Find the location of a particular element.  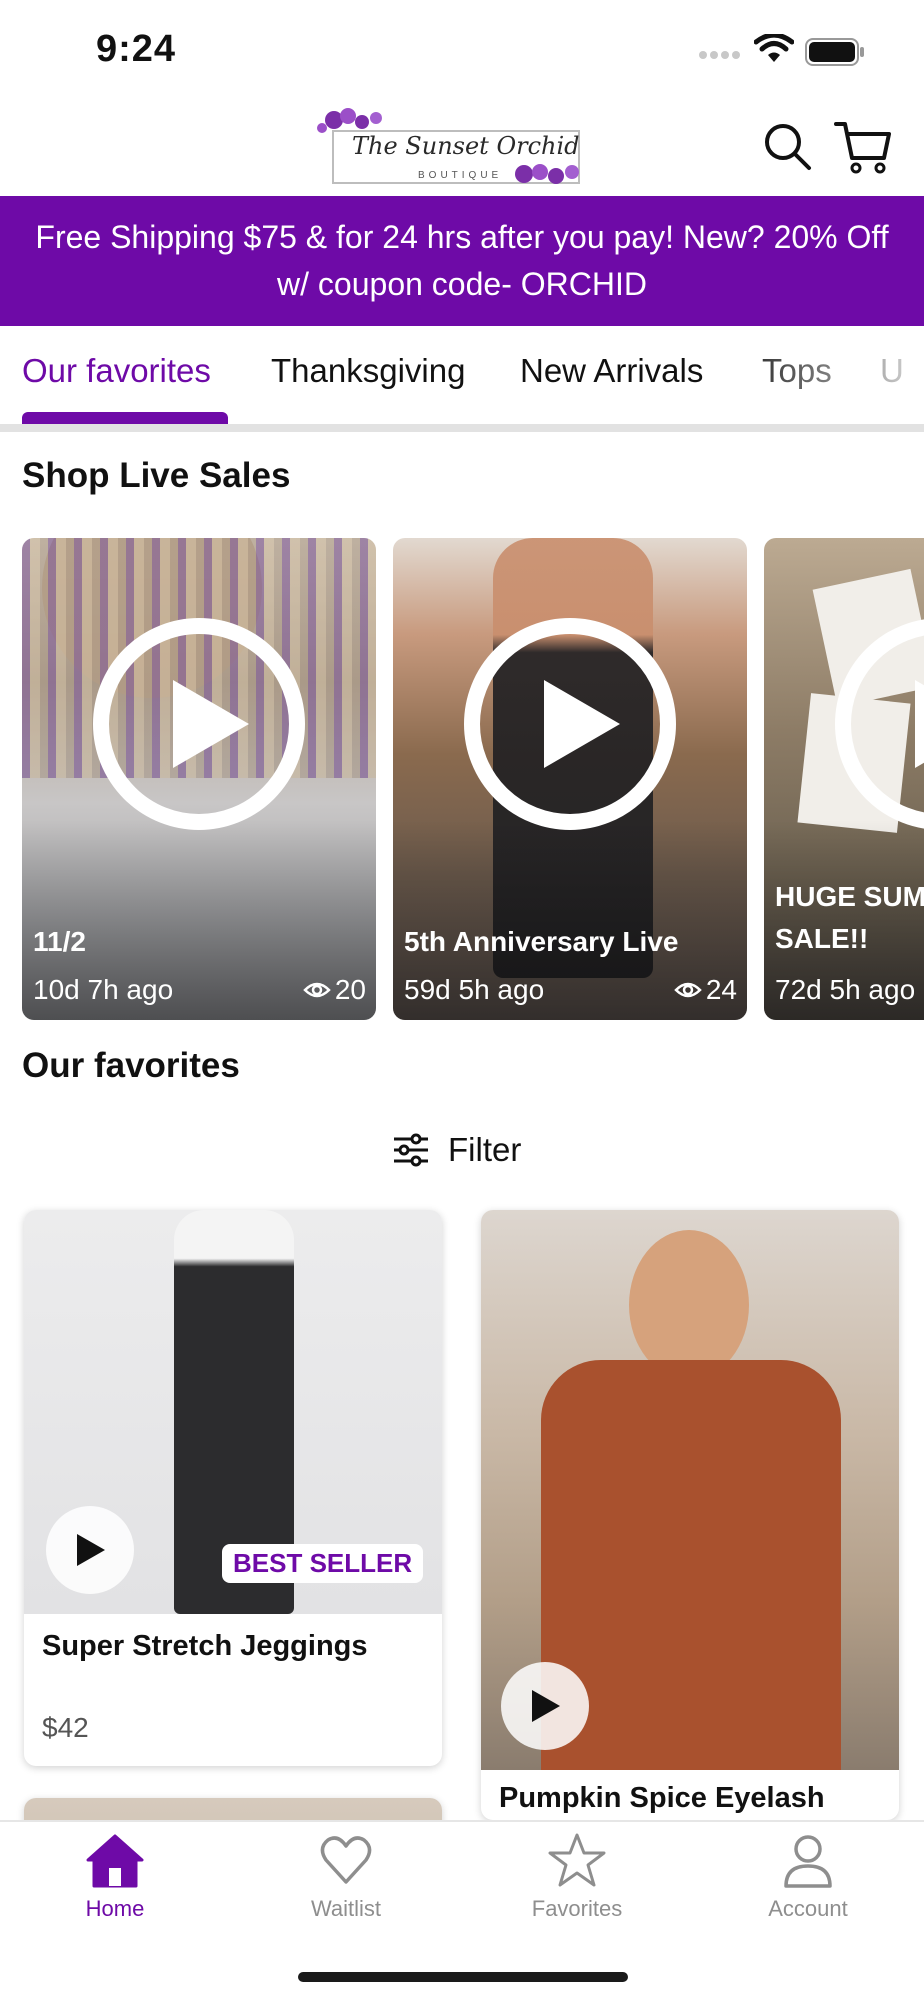

live-card-views: 20 is located at coordinates (334, 990).